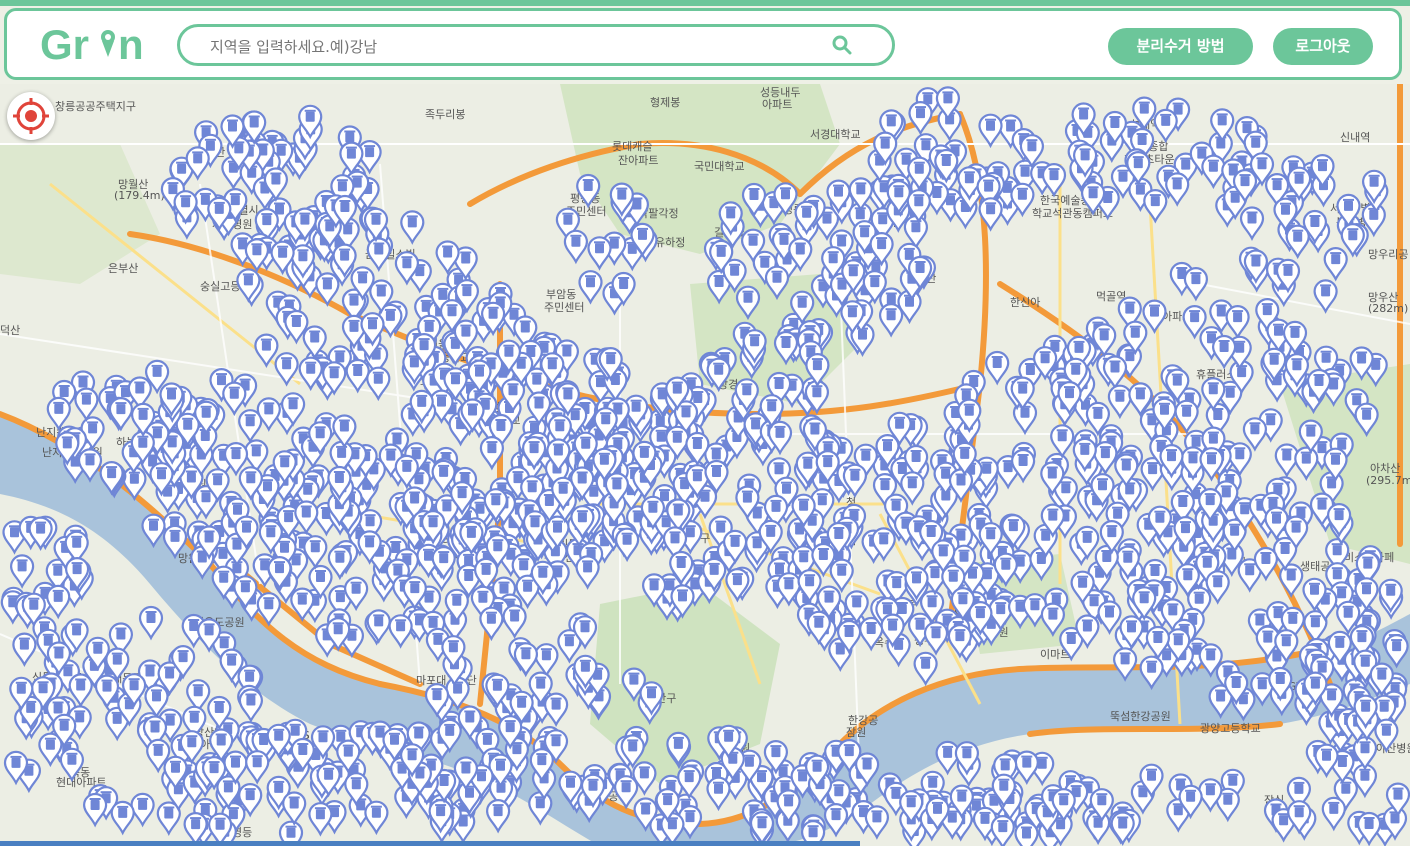 The height and width of the screenshot is (846, 1410). Describe the element at coordinates (1180, 46) in the screenshot. I see `recycle-guide-button: 분리수거 방법` at that location.